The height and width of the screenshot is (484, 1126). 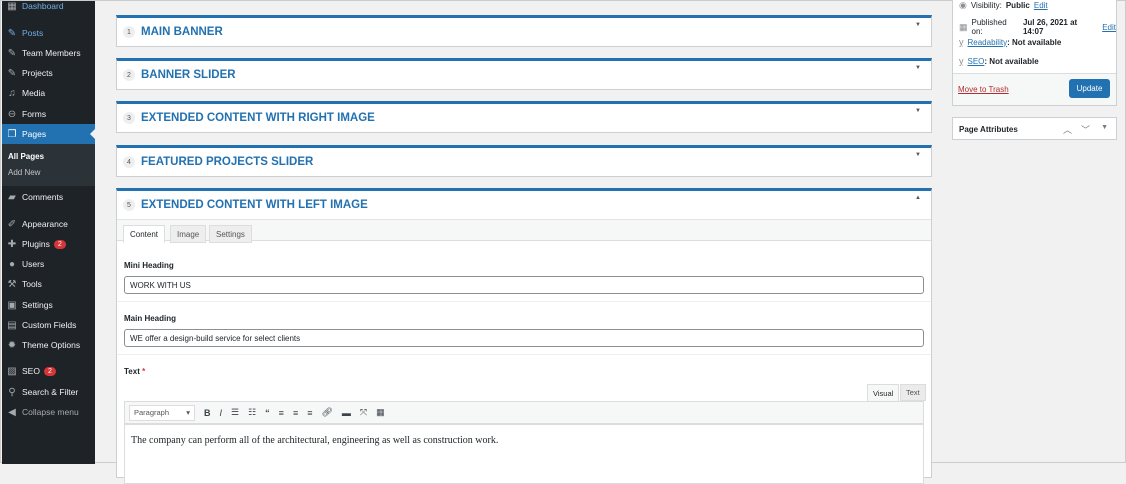 What do you see at coordinates (1067, 129) in the screenshot?
I see `move-up-icon: ︿` at bounding box center [1067, 129].